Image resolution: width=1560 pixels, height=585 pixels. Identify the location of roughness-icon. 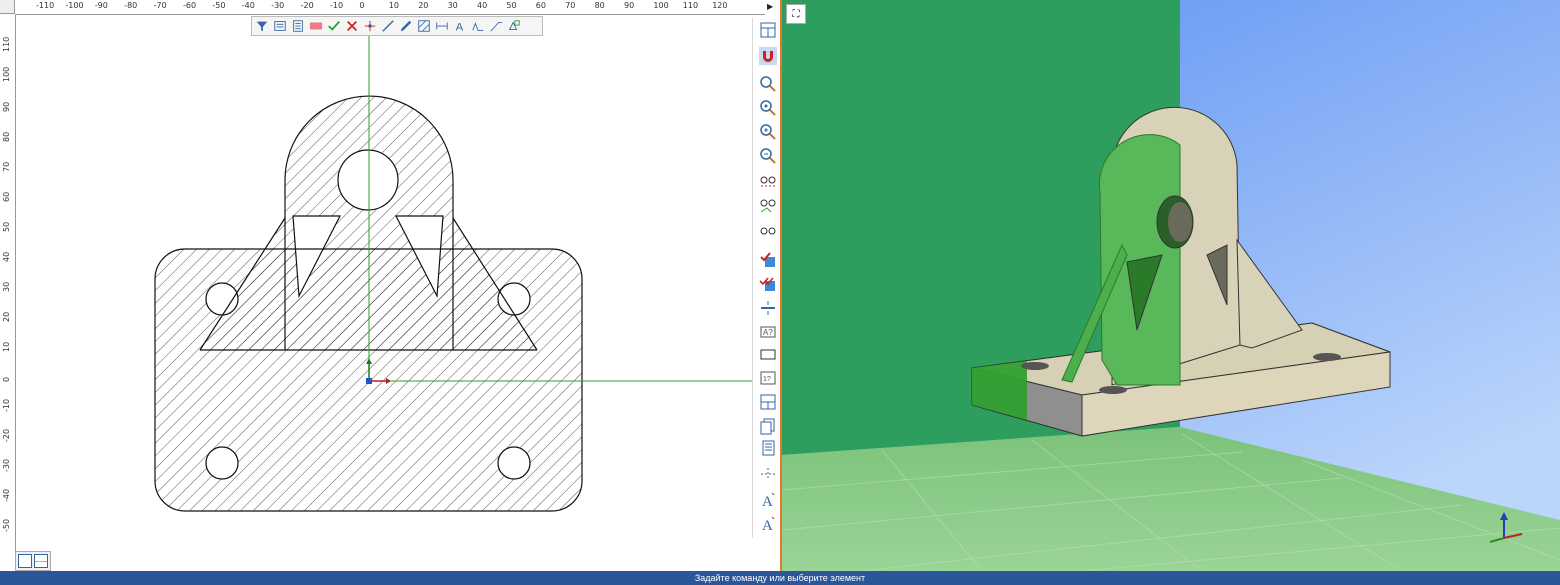
(478, 26).